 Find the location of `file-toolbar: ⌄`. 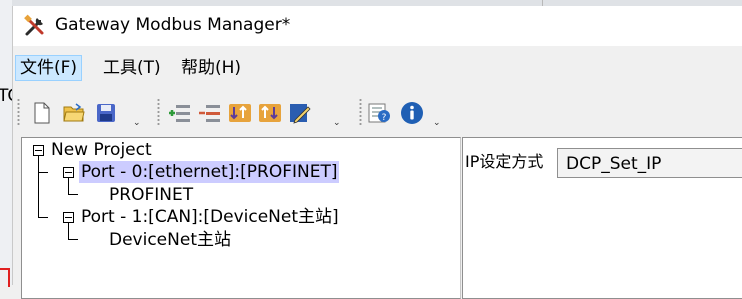

file-toolbar: ⌄ is located at coordinates (82, 113).